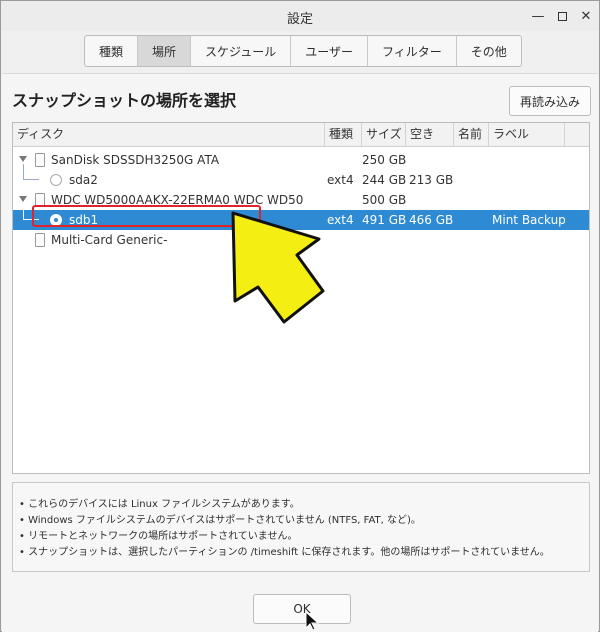 The height and width of the screenshot is (632, 600). What do you see at coordinates (146, 216) in the screenshot?
I see `highlight-box` at bounding box center [146, 216].